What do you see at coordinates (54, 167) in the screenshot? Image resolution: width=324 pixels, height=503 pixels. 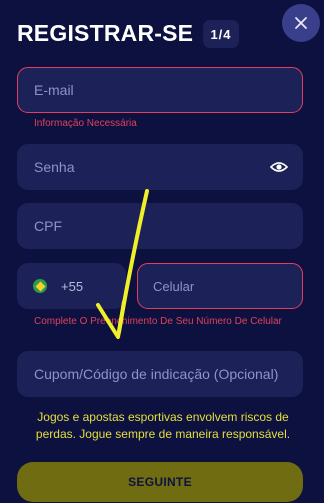 I see `password-placeholder: Senha` at bounding box center [54, 167].